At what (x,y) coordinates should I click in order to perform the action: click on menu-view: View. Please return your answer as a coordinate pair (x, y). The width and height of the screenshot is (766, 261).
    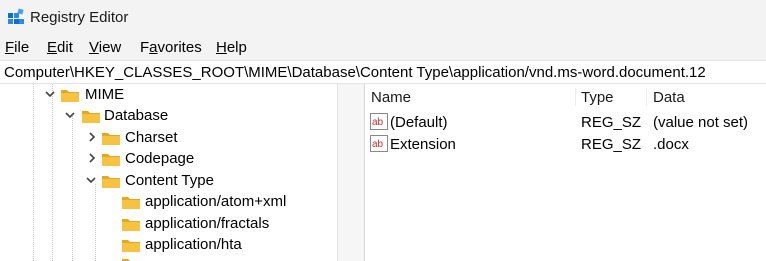
    Looking at the image, I should click on (105, 47).